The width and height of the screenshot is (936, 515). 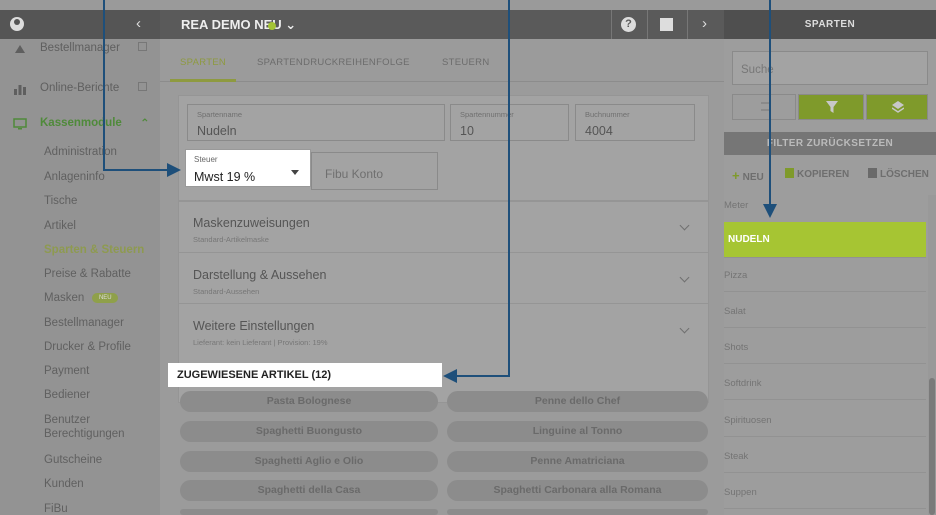 What do you see at coordinates (67, 395) in the screenshot?
I see `sidebar-sub-bediener: Bediener` at bounding box center [67, 395].